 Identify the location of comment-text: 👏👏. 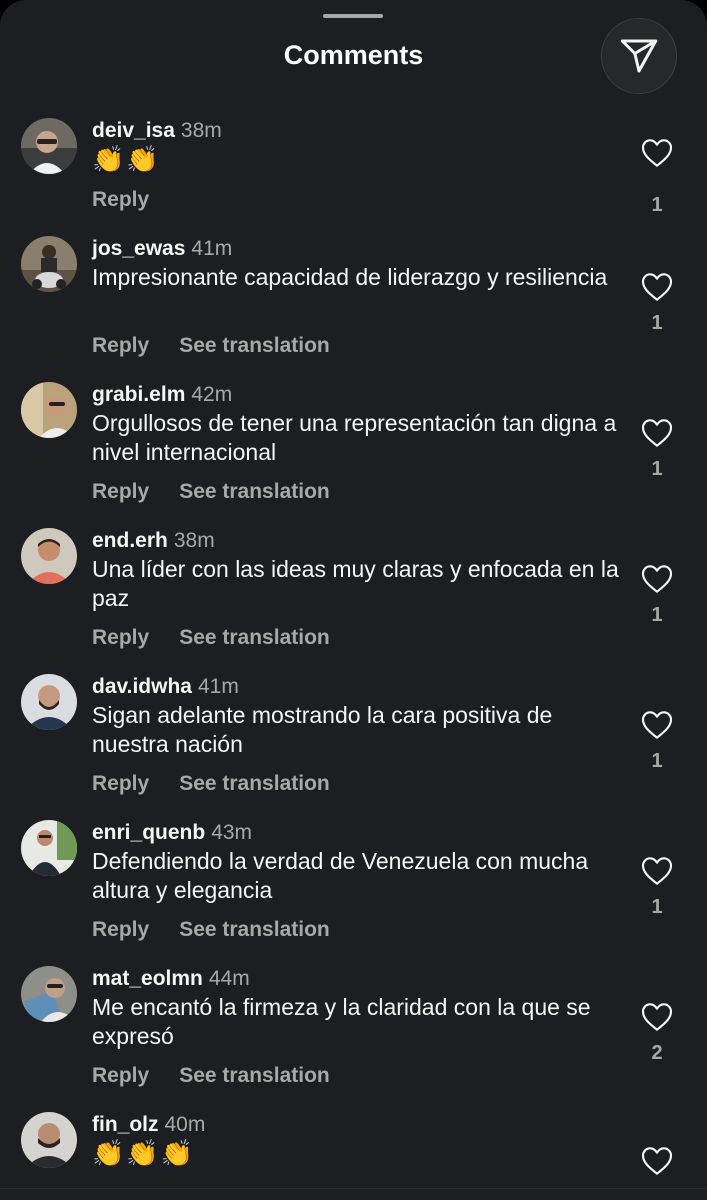
(126, 159).